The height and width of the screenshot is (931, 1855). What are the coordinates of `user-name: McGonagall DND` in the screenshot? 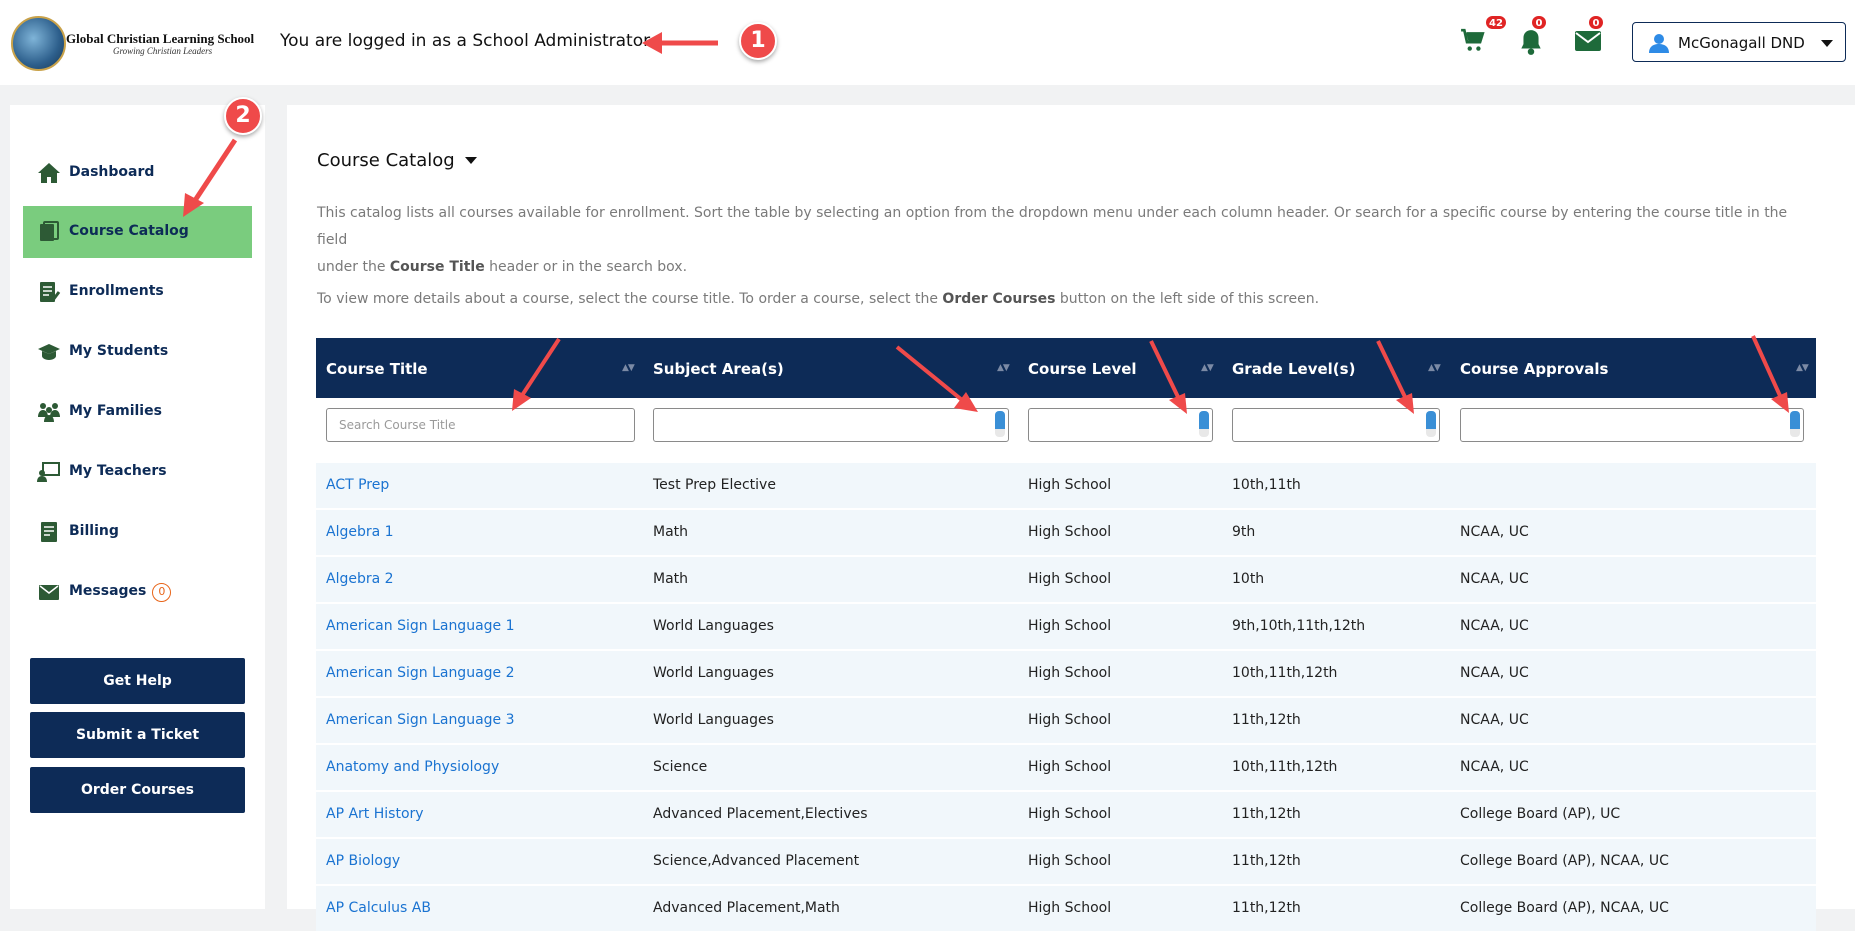 It's located at (1741, 43).